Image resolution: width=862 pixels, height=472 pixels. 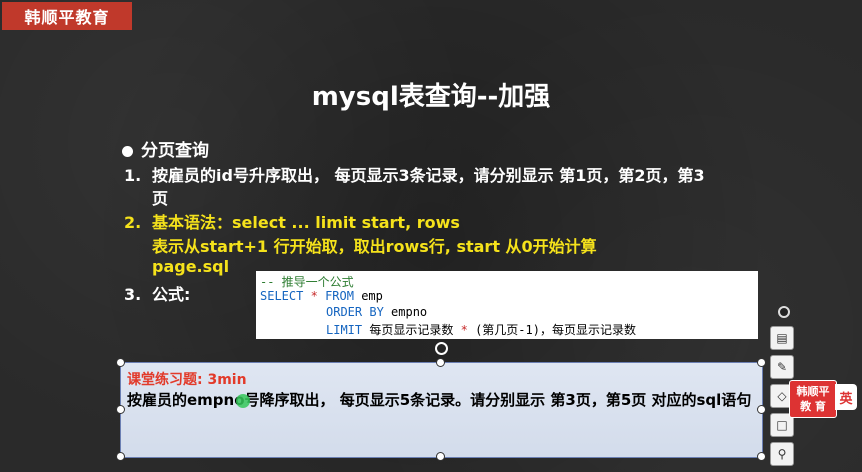 What do you see at coordinates (431, 97) in the screenshot?
I see `slide-title: mysql表查询--加强` at bounding box center [431, 97].